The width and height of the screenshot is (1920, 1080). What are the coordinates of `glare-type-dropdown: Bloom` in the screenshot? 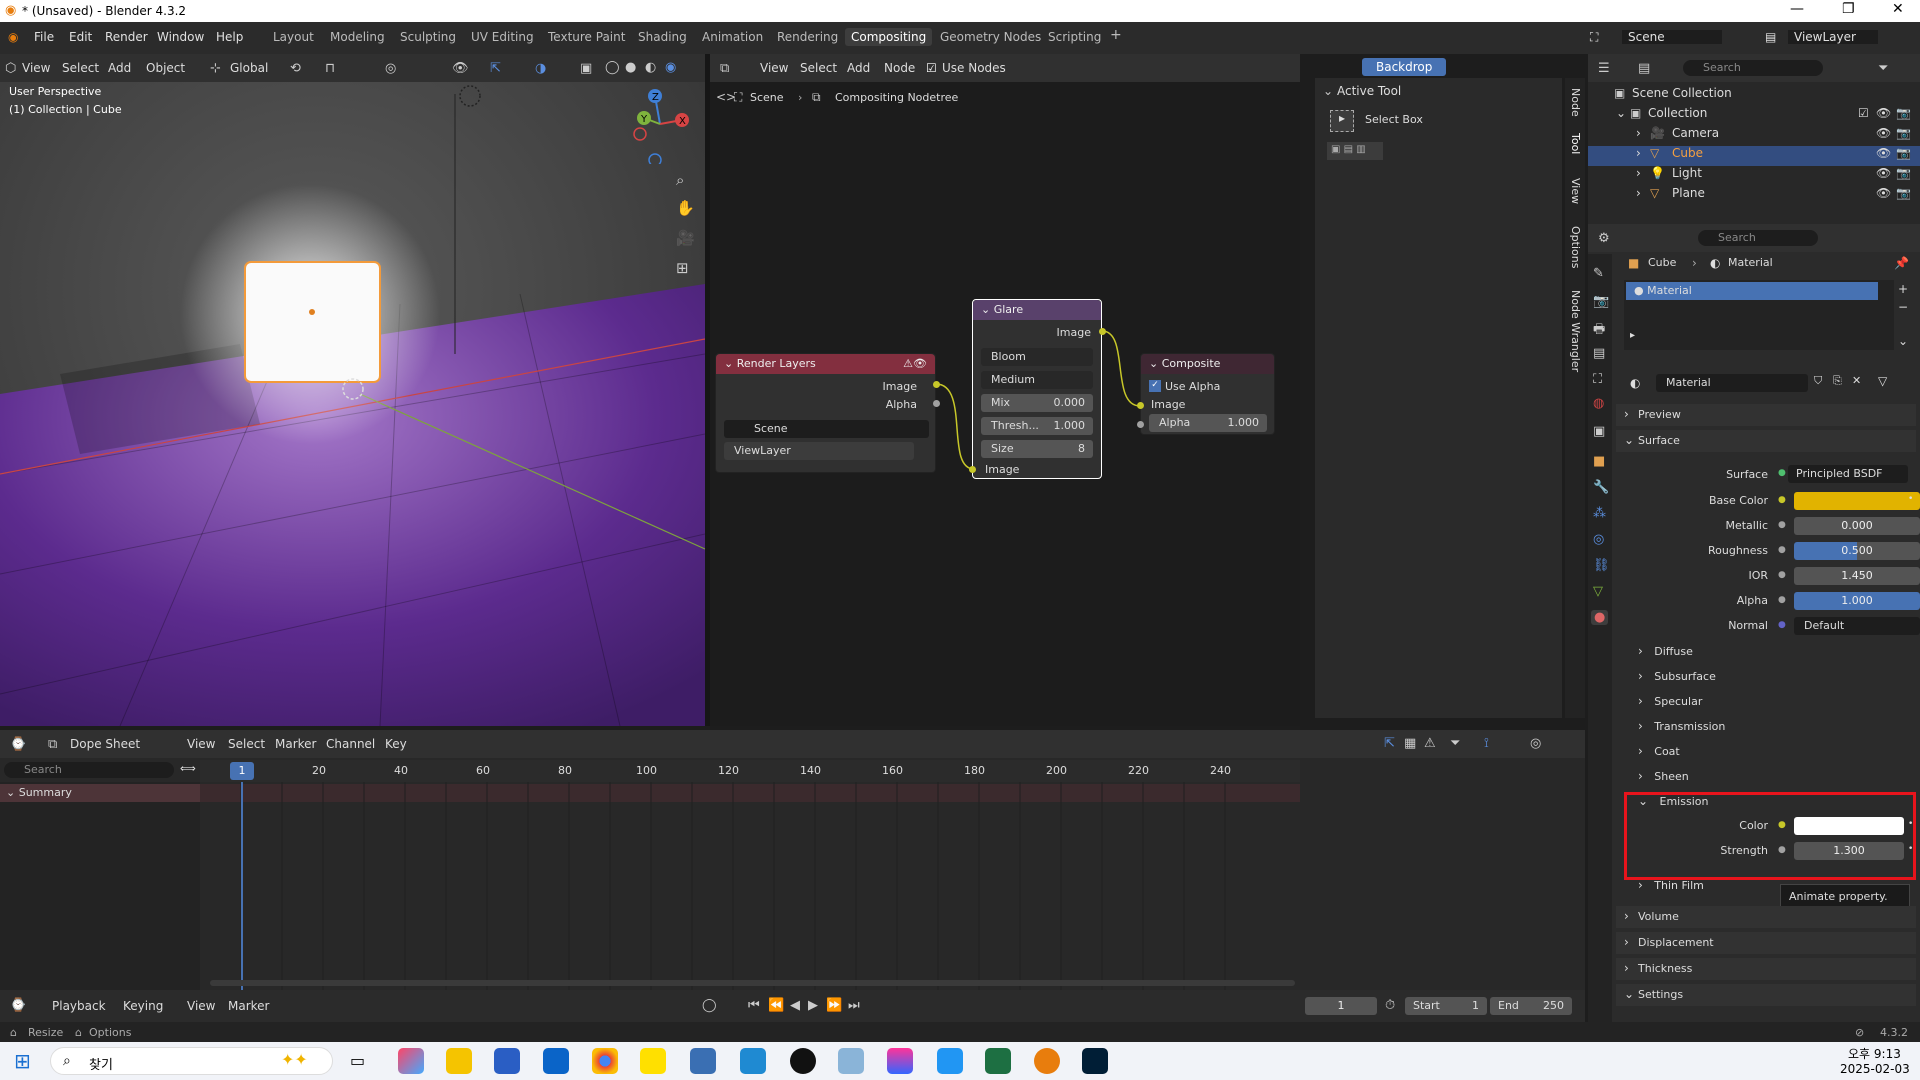 It's located at (1037, 357).